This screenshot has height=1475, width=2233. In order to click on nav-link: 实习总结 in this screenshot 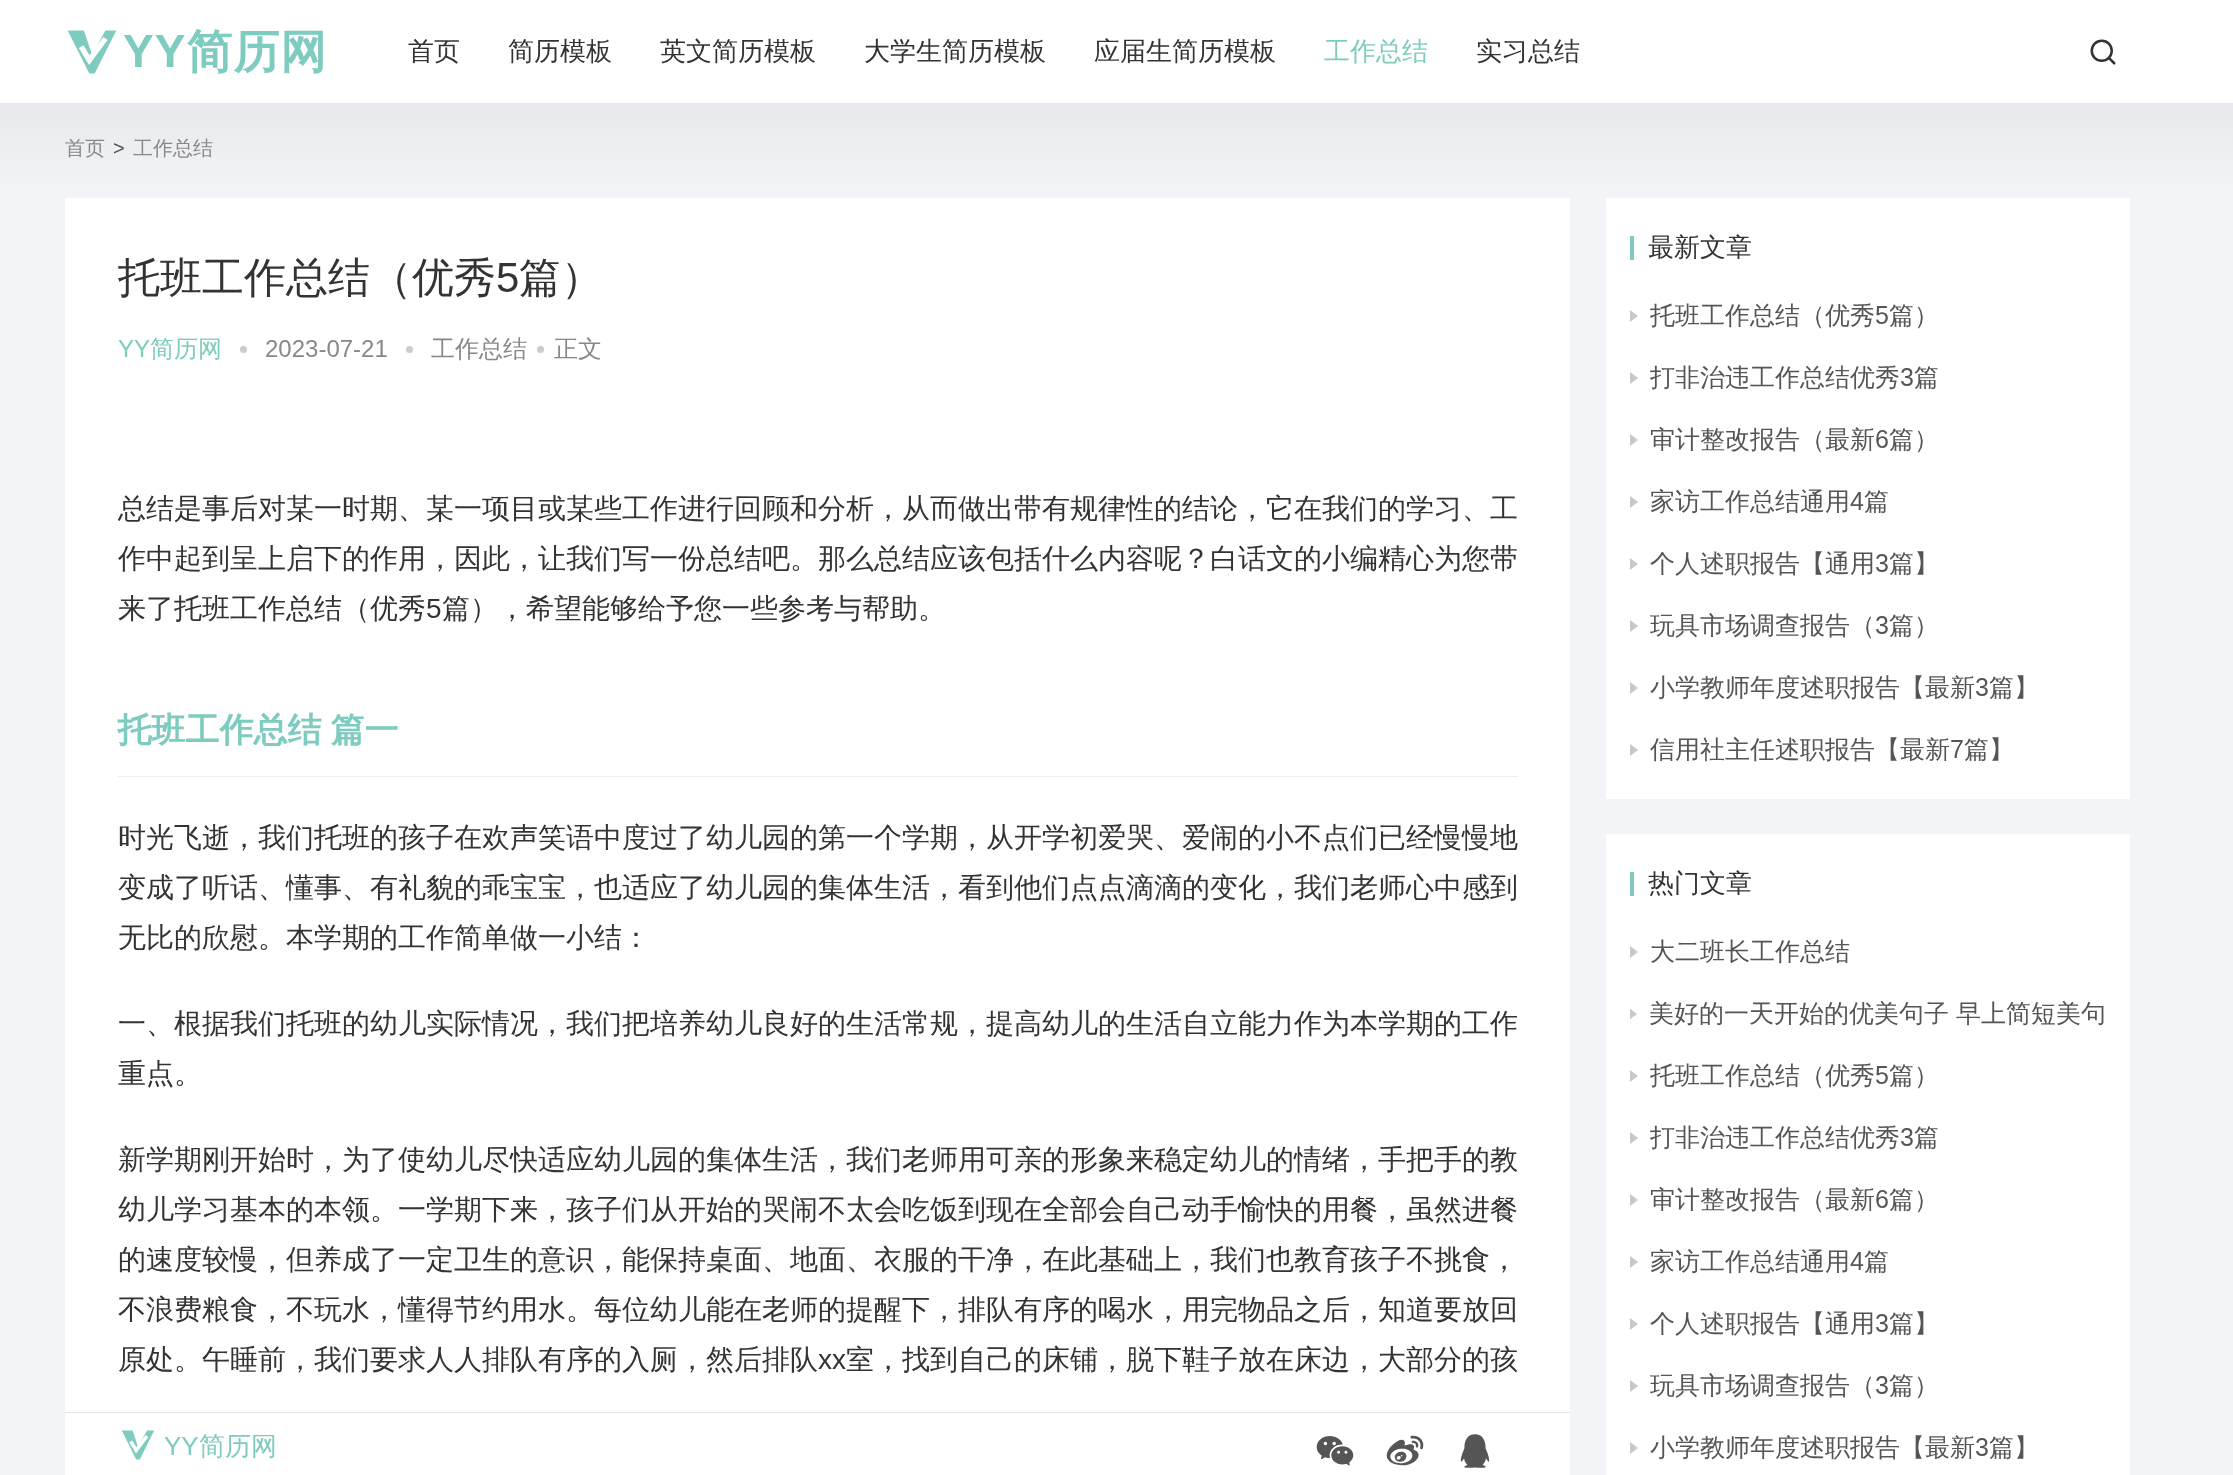, I will do `click(1528, 51)`.